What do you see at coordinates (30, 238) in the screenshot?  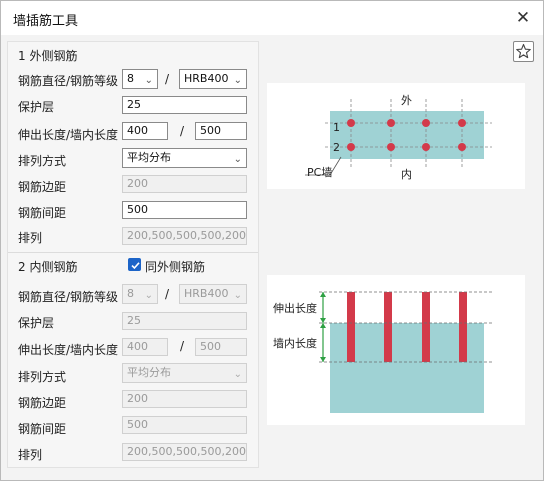 I see `outer-layout-label: 排列` at bounding box center [30, 238].